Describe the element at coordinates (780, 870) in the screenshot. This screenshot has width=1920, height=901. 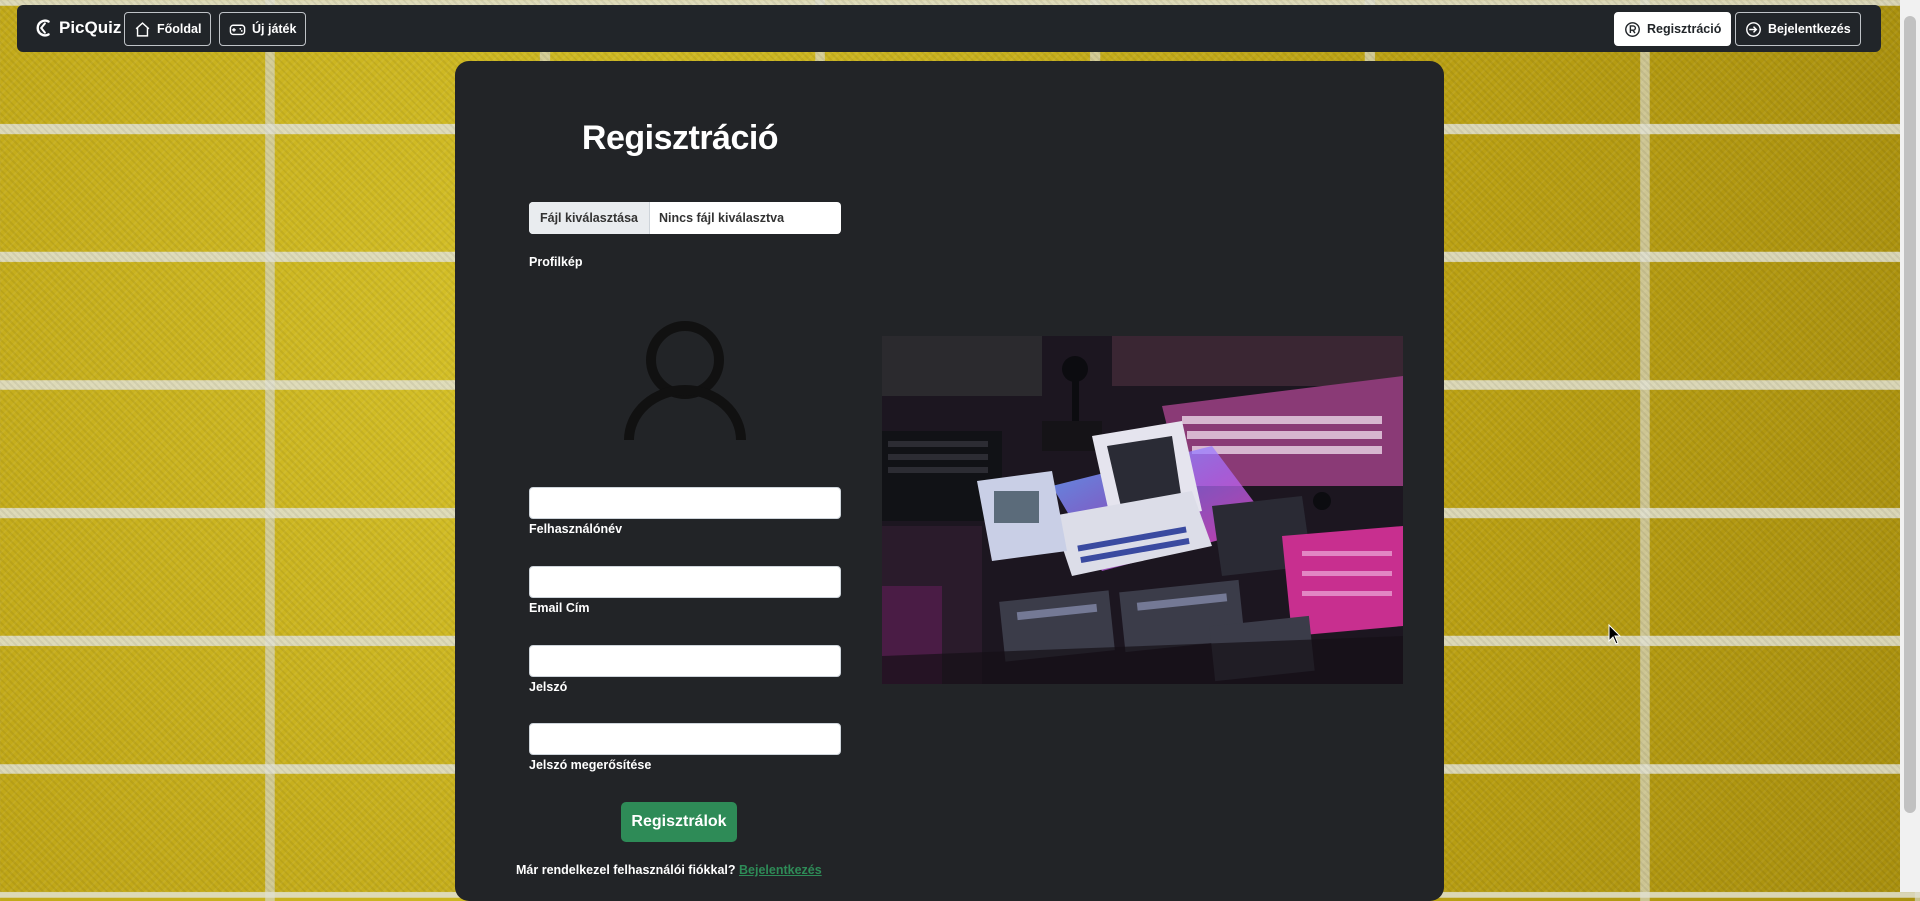
I see `login-link: Bejelentkezés` at that location.